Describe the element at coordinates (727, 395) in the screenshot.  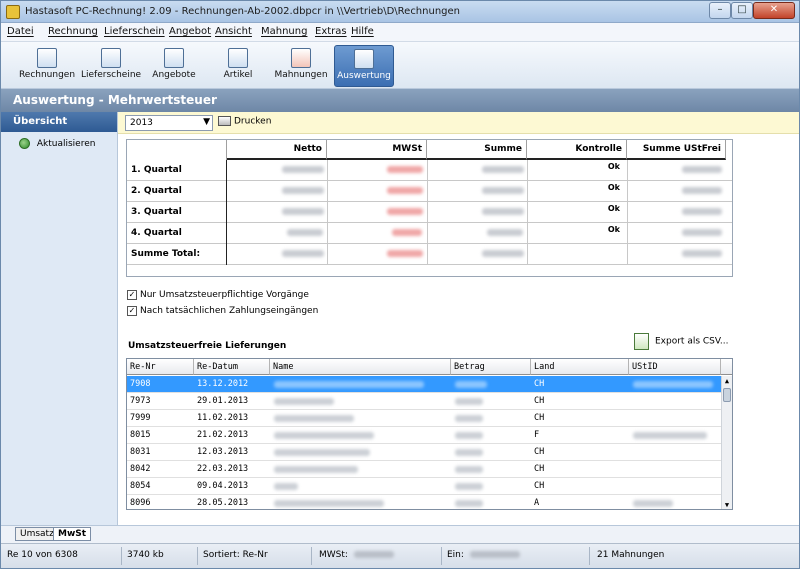
I see `scroll-thumb` at that location.